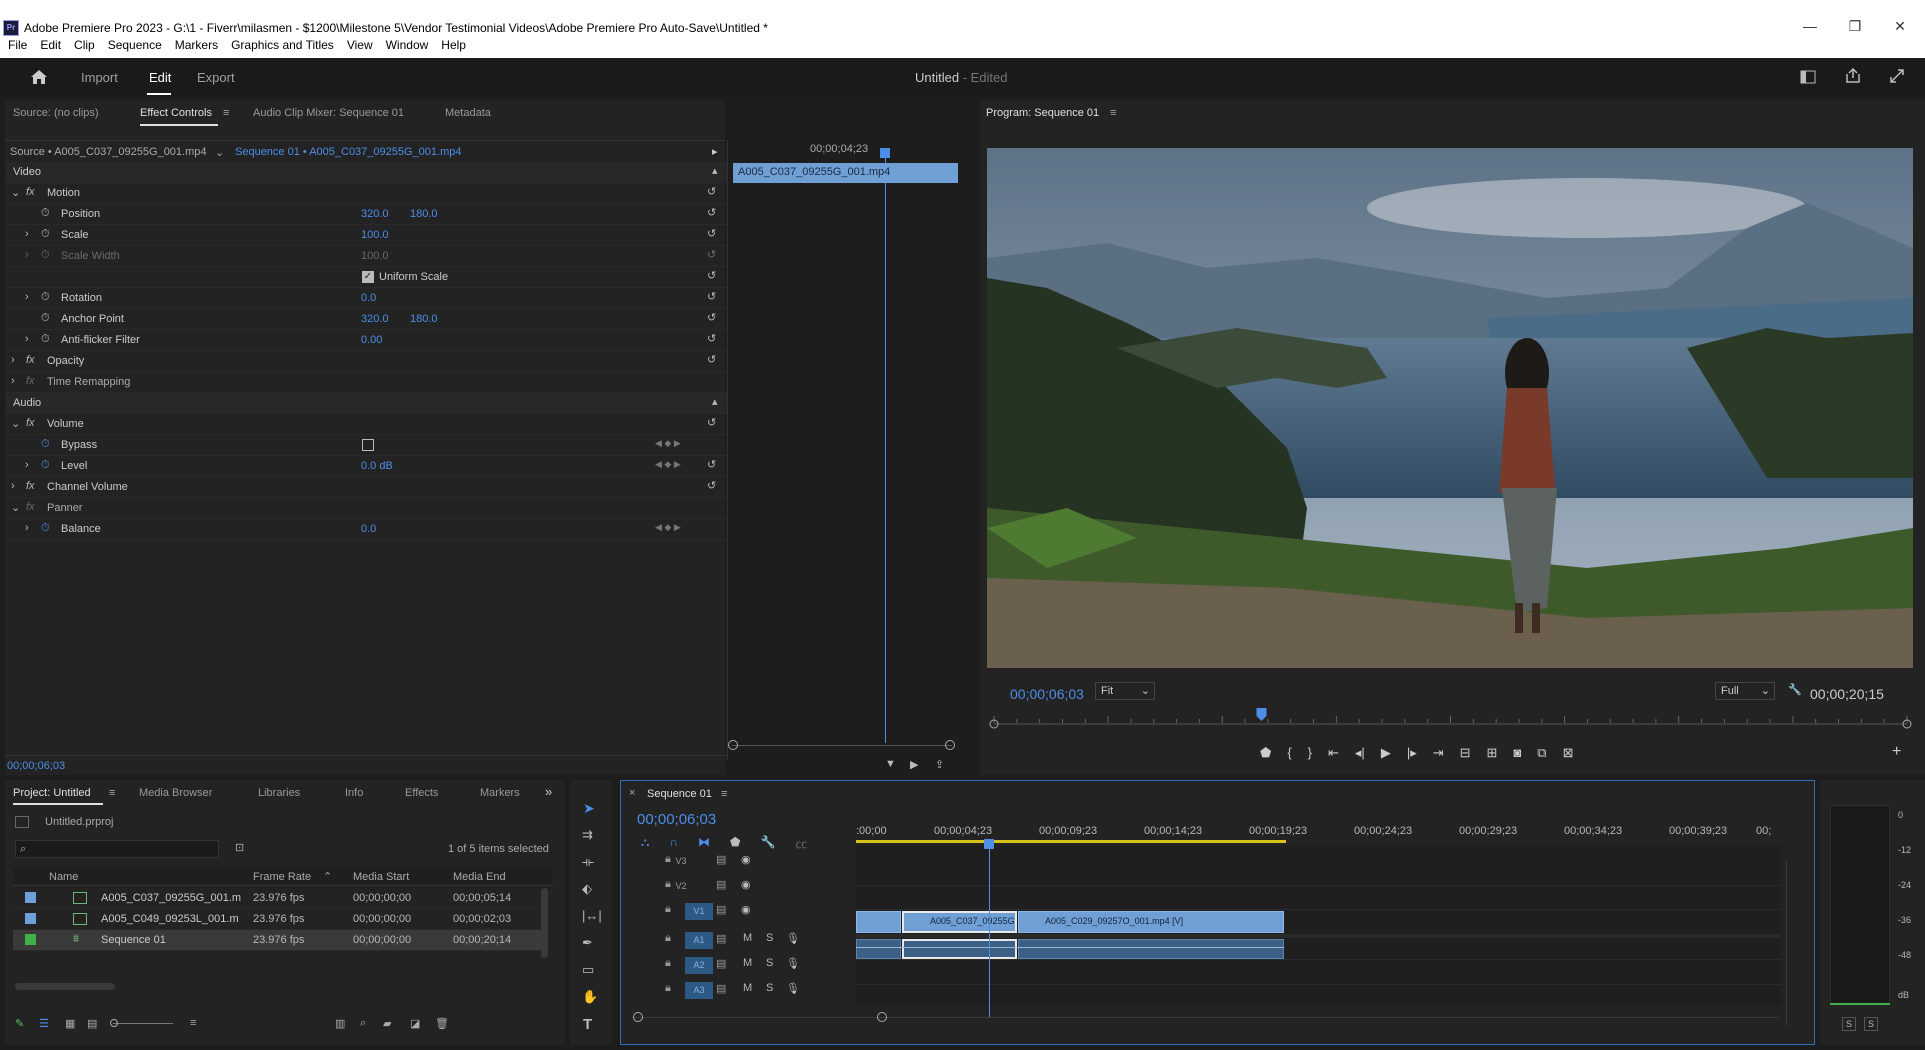 Image resolution: width=1925 pixels, height=1050 pixels. Describe the element at coordinates (1205, 1017) in the screenshot. I see `timeline-zoom-scrollbar` at that location.